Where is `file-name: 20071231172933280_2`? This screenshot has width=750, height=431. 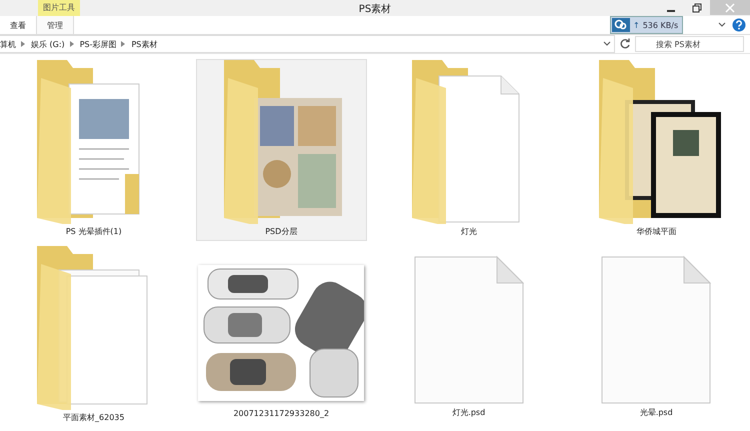 file-name: 20071231172933280_2 is located at coordinates (281, 413).